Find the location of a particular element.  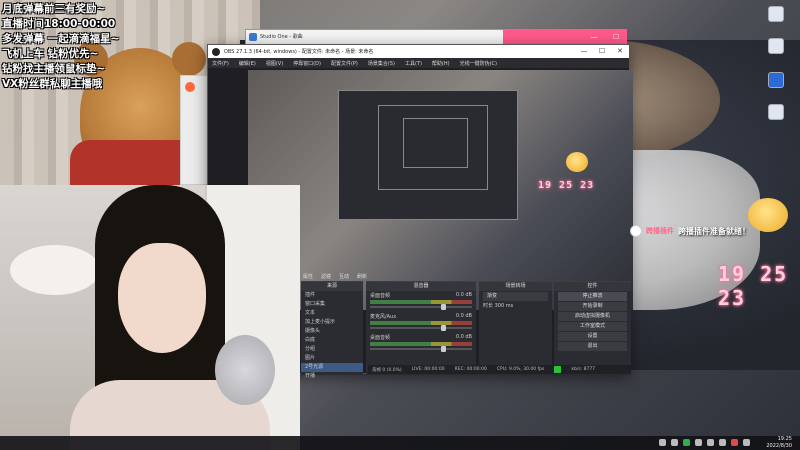

virtual-camera-button: 启动虚拟摄像机 is located at coordinates (592, 316).